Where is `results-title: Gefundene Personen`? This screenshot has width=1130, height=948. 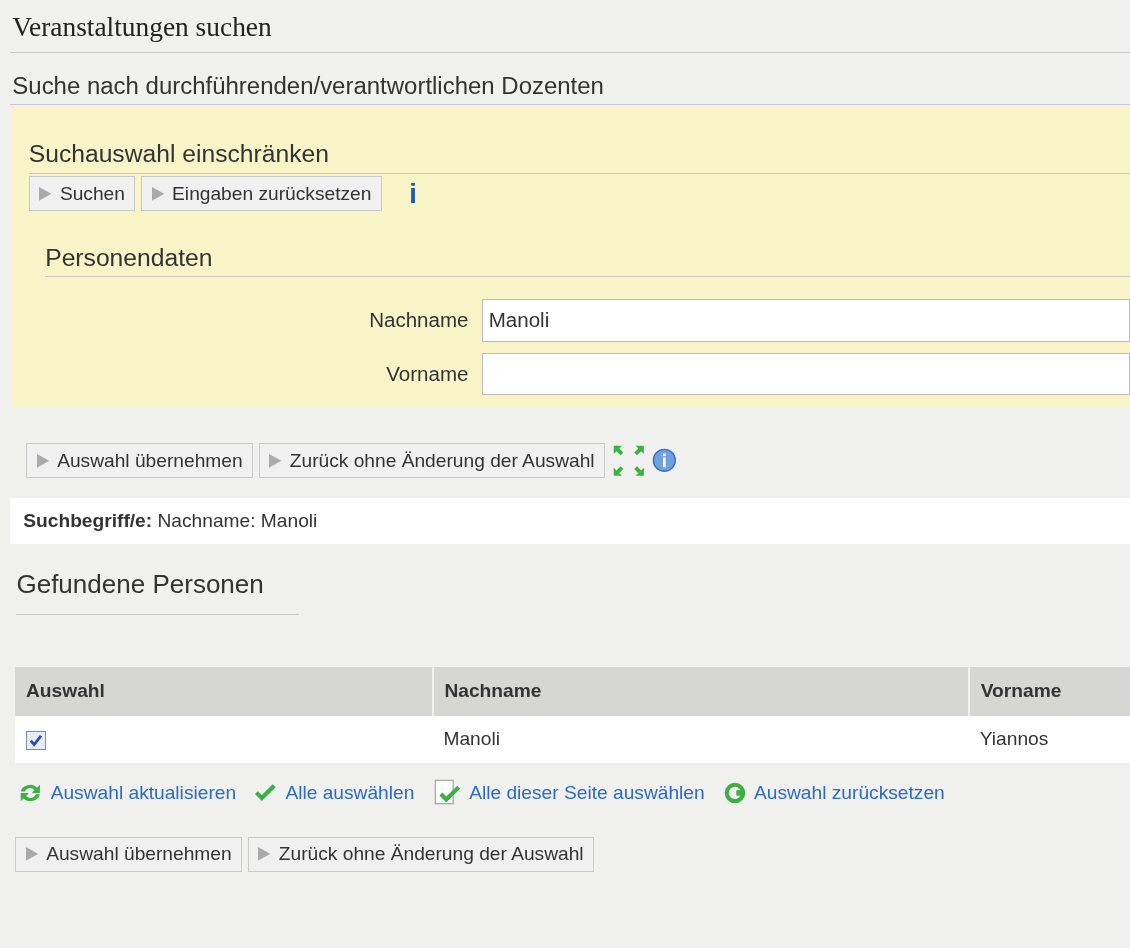
results-title: Gefundene Personen is located at coordinates (157, 592).